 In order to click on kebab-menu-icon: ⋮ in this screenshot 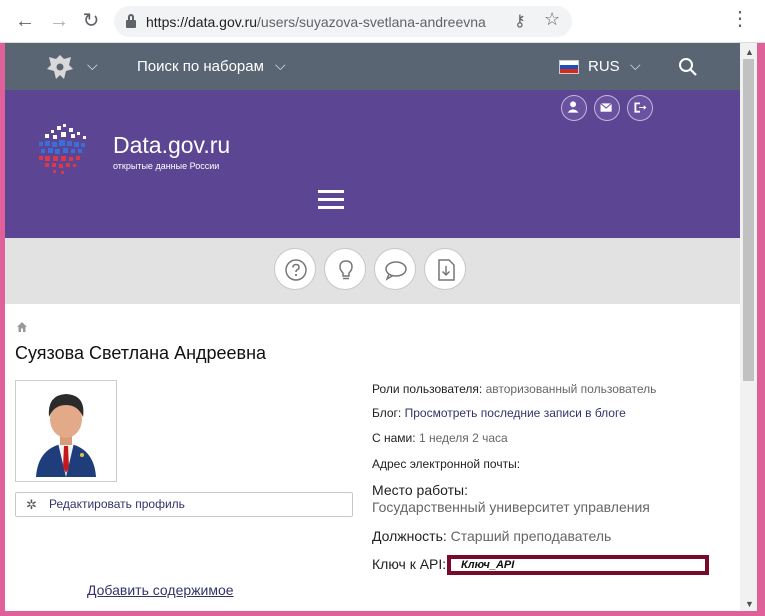, I will do `click(740, 18)`.